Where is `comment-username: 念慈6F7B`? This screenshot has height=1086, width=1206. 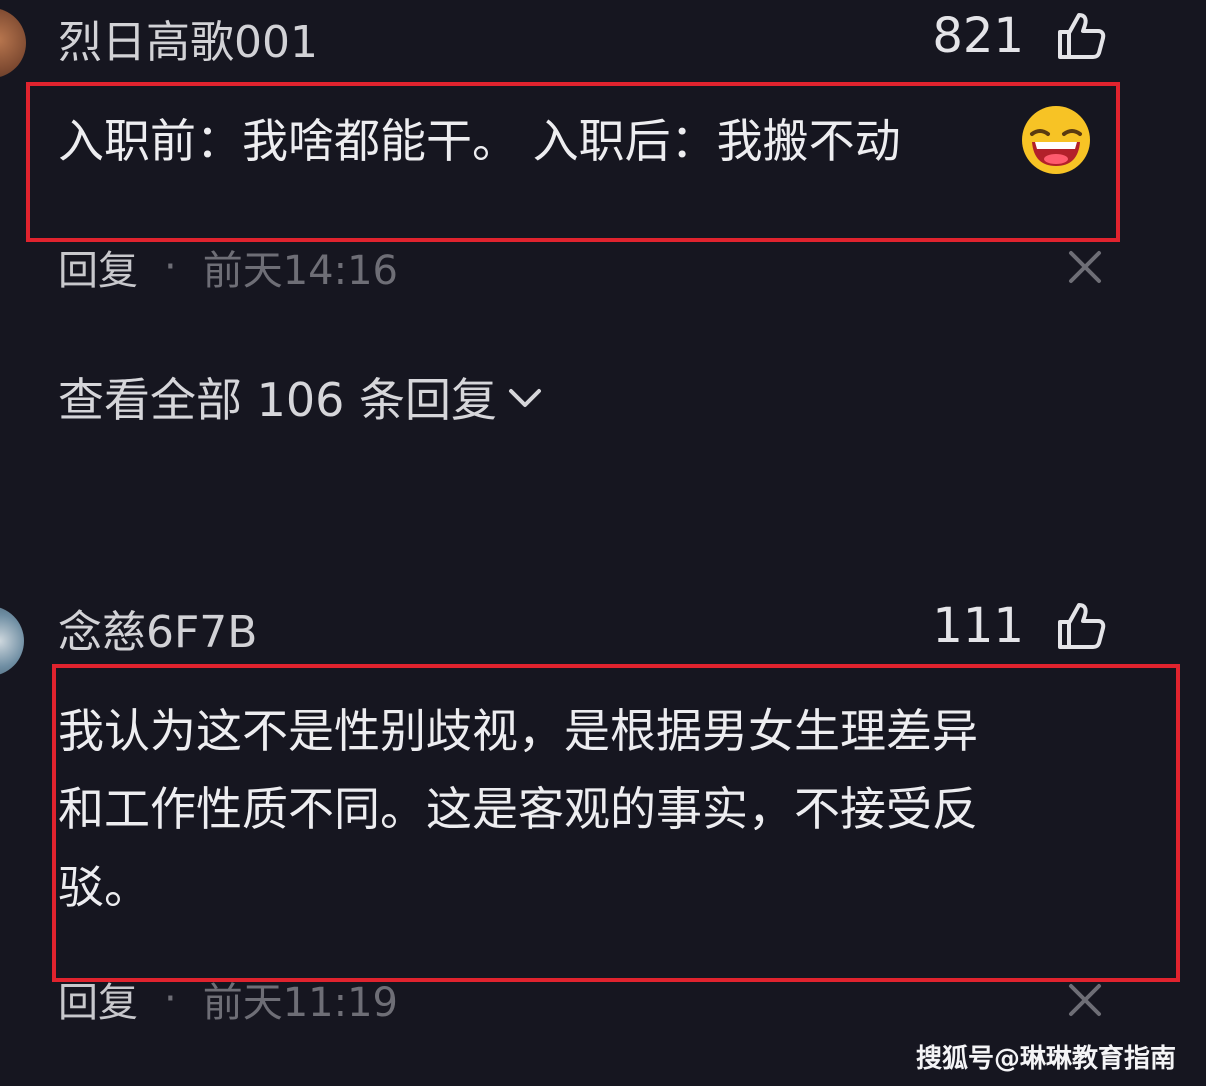
comment-username: 念慈6F7B is located at coordinates (157, 628).